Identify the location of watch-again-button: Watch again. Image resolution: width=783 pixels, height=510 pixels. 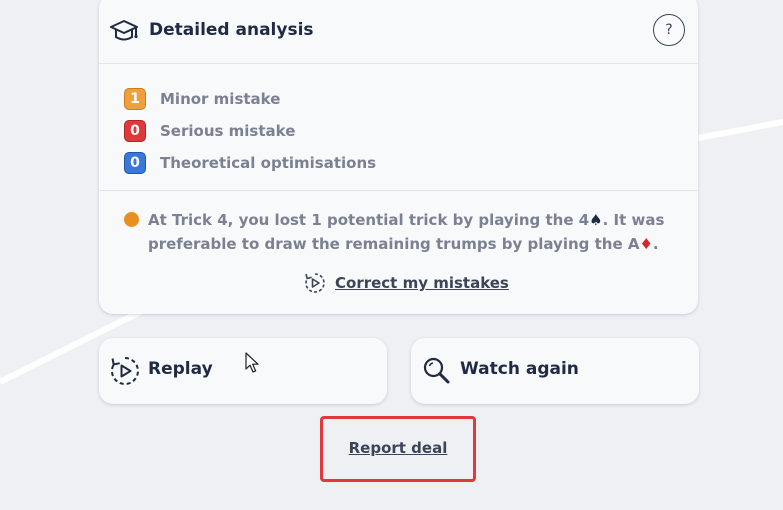
(555, 371).